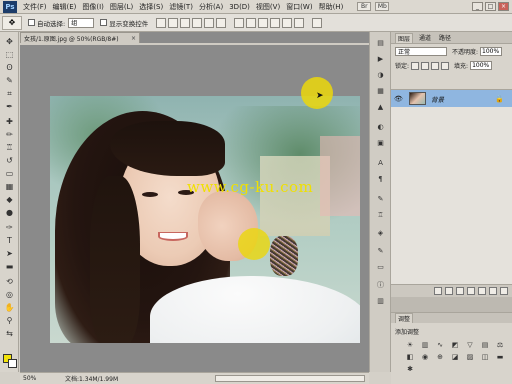 The image size is (512, 384). I want to click on exposure-icon: ◩, so click(455, 344).